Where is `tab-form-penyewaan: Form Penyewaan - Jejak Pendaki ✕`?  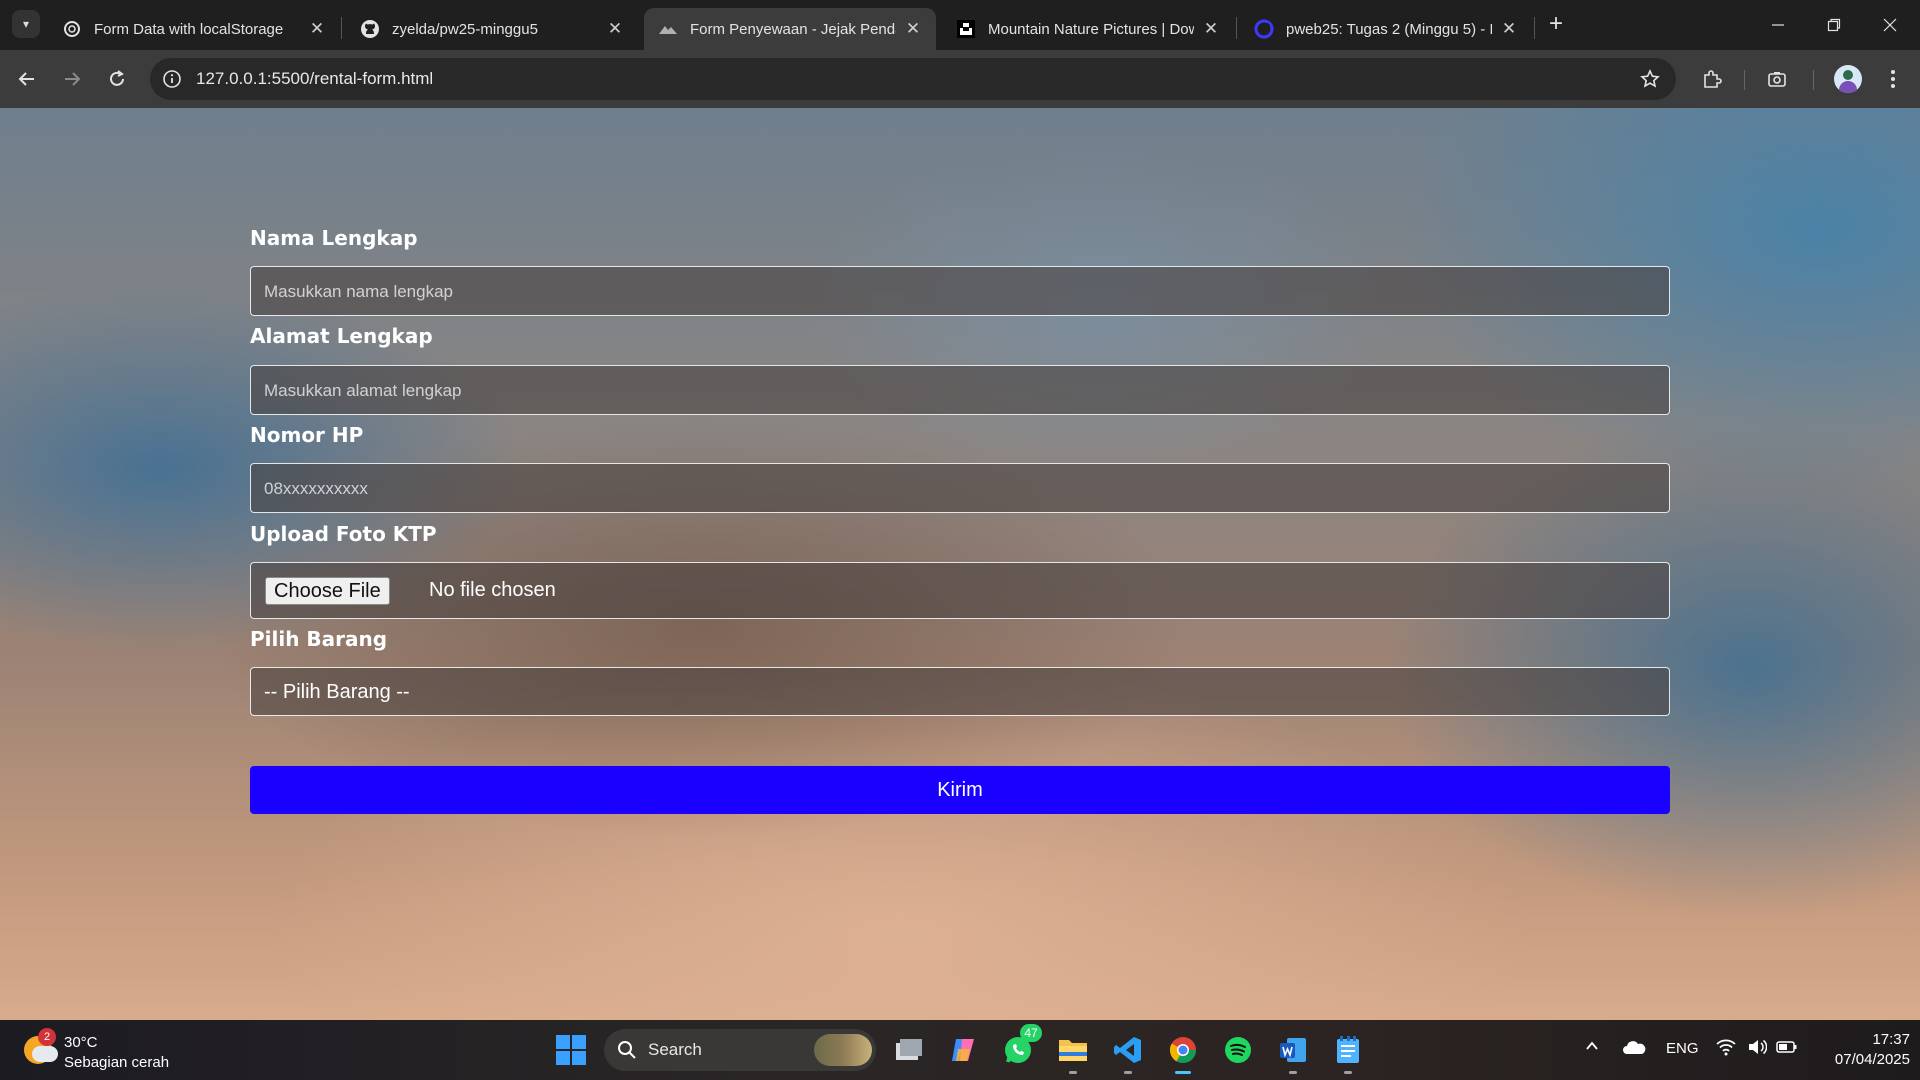
tab-form-penyewaan: Form Penyewaan - Jejak Pendaki ✕ is located at coordinates (790, 29).